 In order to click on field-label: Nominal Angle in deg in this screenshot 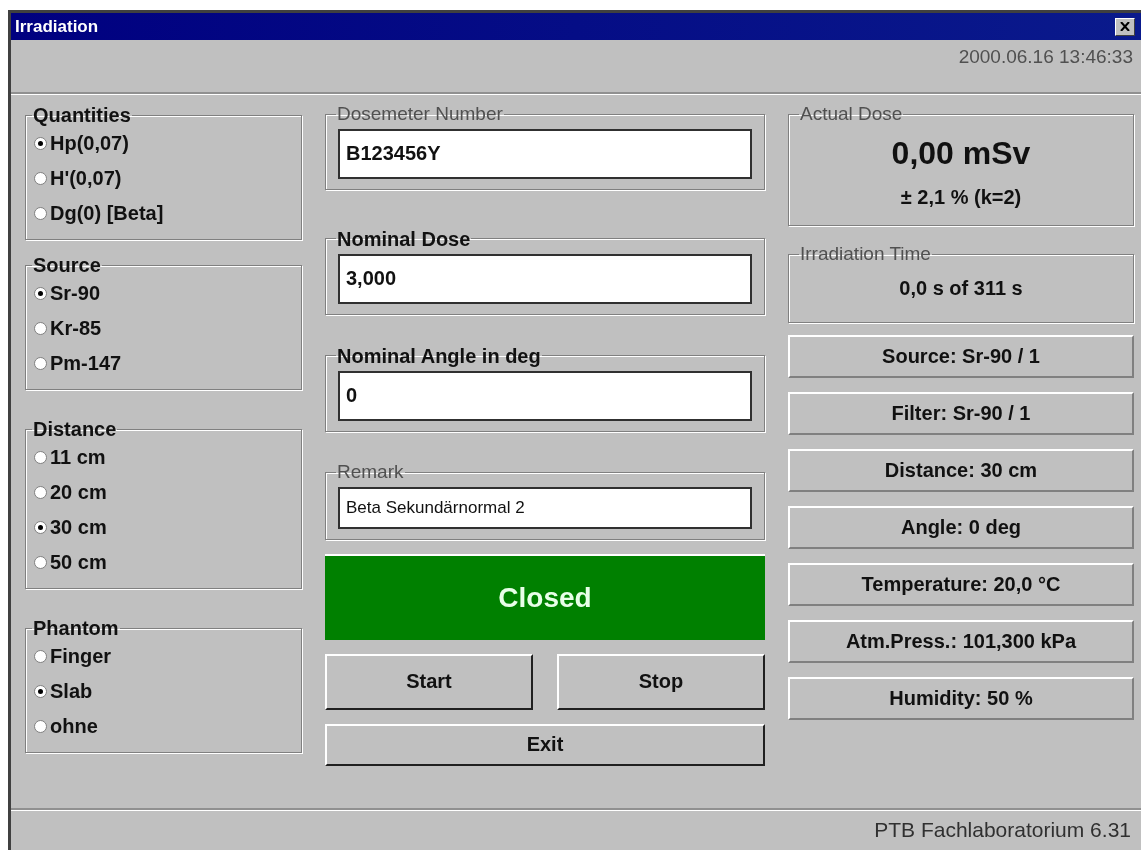, I will do `click(439, 355)`.